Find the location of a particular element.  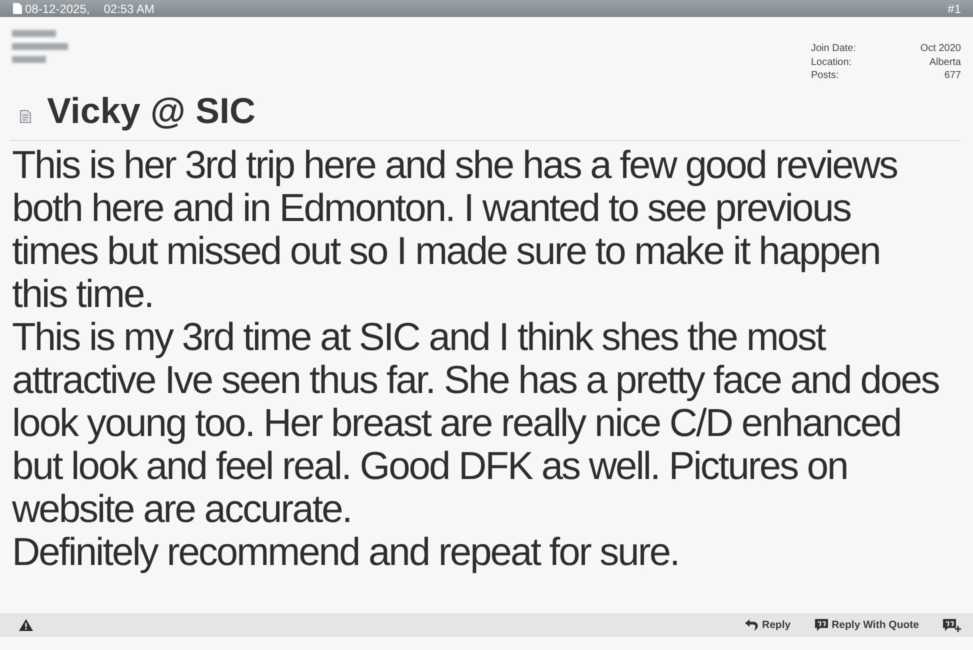

multi-quote-button is located at coordinates (952, 625).